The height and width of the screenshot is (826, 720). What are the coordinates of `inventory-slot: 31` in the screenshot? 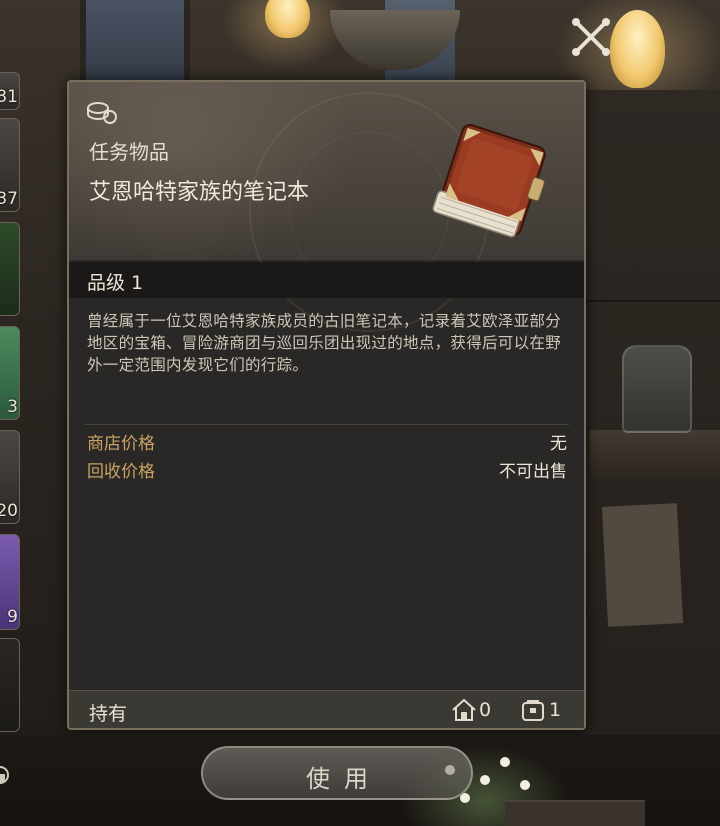 It's located at (10, 91).